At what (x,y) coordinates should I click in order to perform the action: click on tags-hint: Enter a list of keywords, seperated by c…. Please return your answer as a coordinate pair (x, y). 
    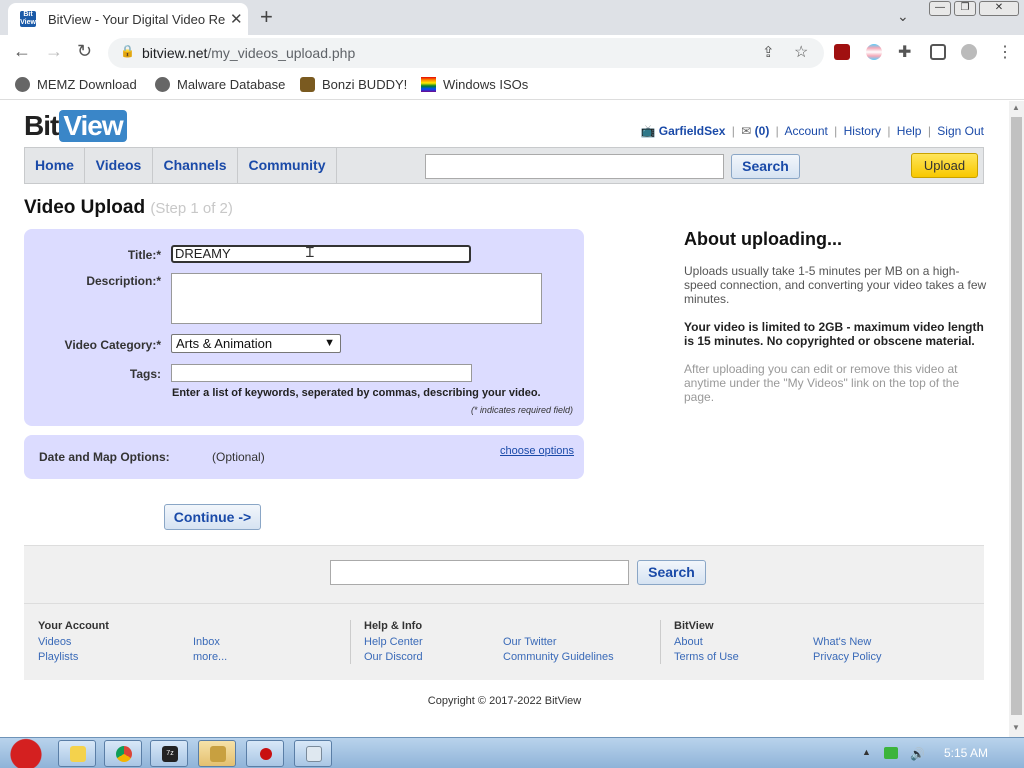
    Looking at the image, I should click on (356, 393).